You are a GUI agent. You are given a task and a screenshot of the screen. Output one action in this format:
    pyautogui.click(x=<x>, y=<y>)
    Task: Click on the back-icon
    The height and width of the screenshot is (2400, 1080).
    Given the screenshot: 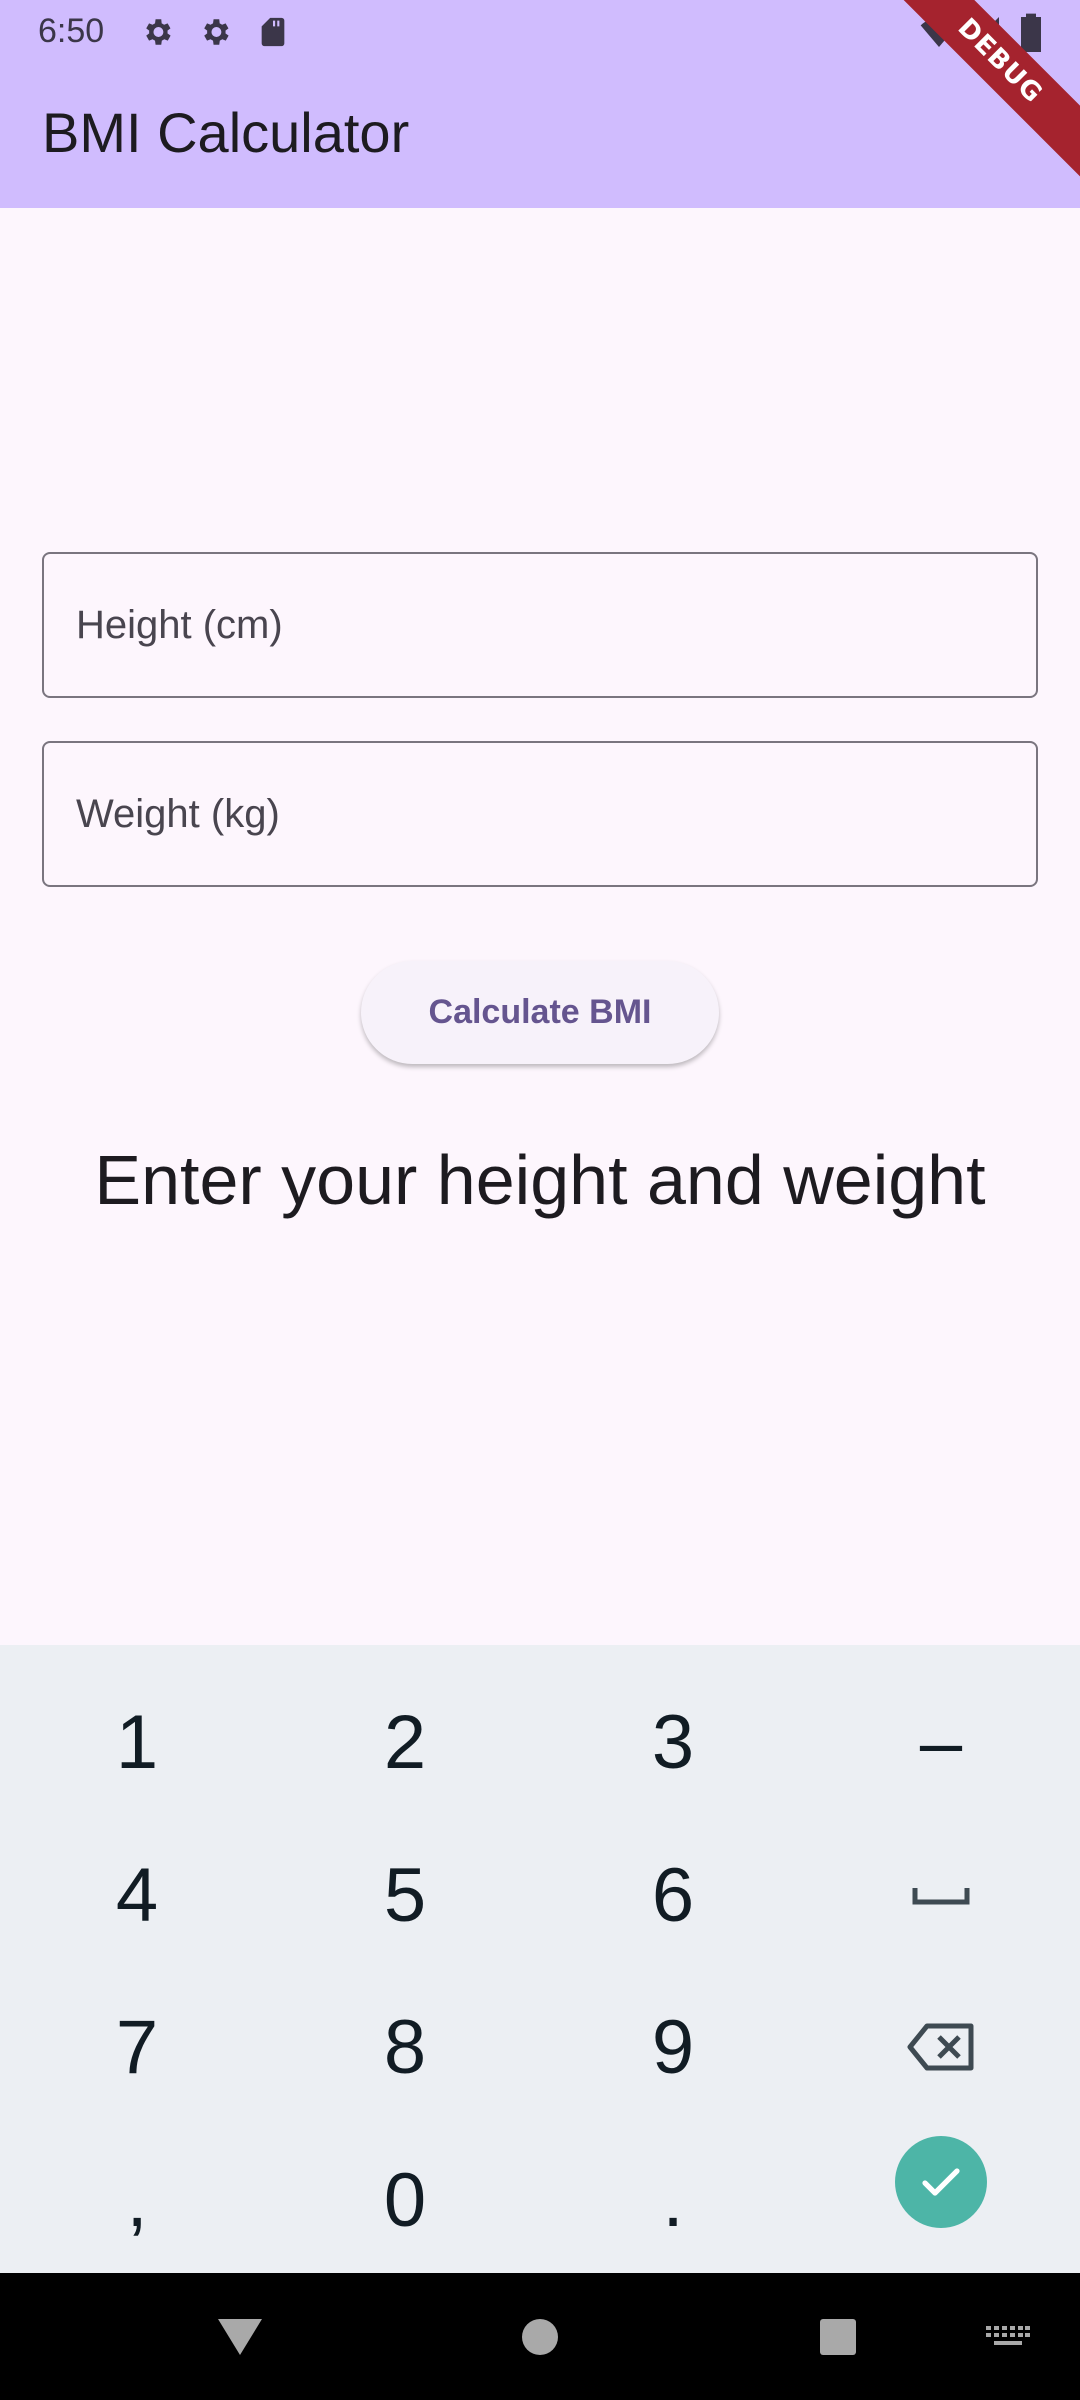 What is the action you would take?
    pyautogui.click(x=240, y=2336)
    